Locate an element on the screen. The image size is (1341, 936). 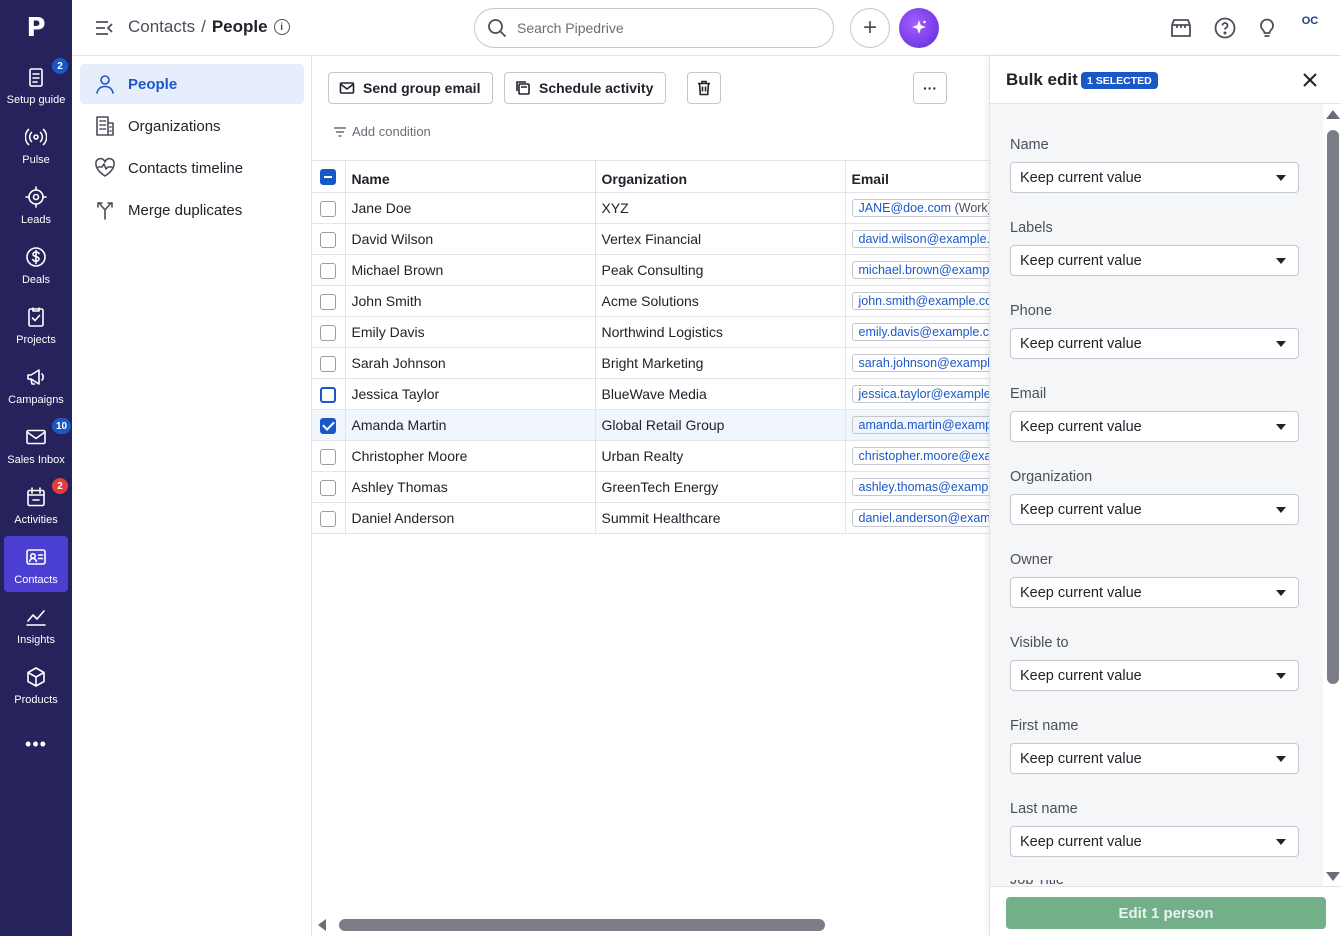
organization-name: XYZ is located at coordinates (720, 208).